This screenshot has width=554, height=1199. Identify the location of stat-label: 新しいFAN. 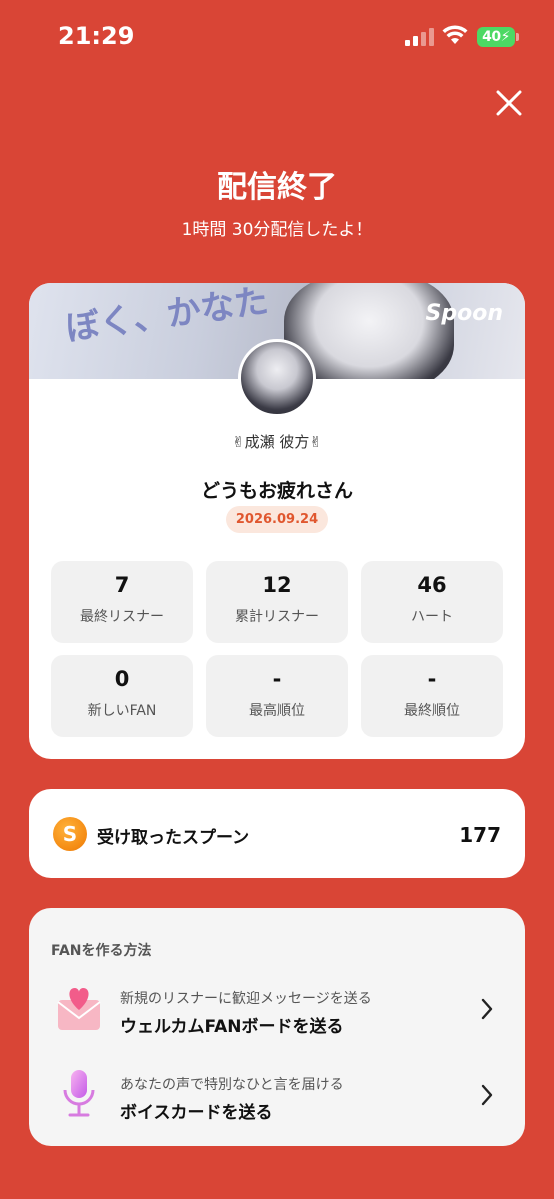
(122, 711).